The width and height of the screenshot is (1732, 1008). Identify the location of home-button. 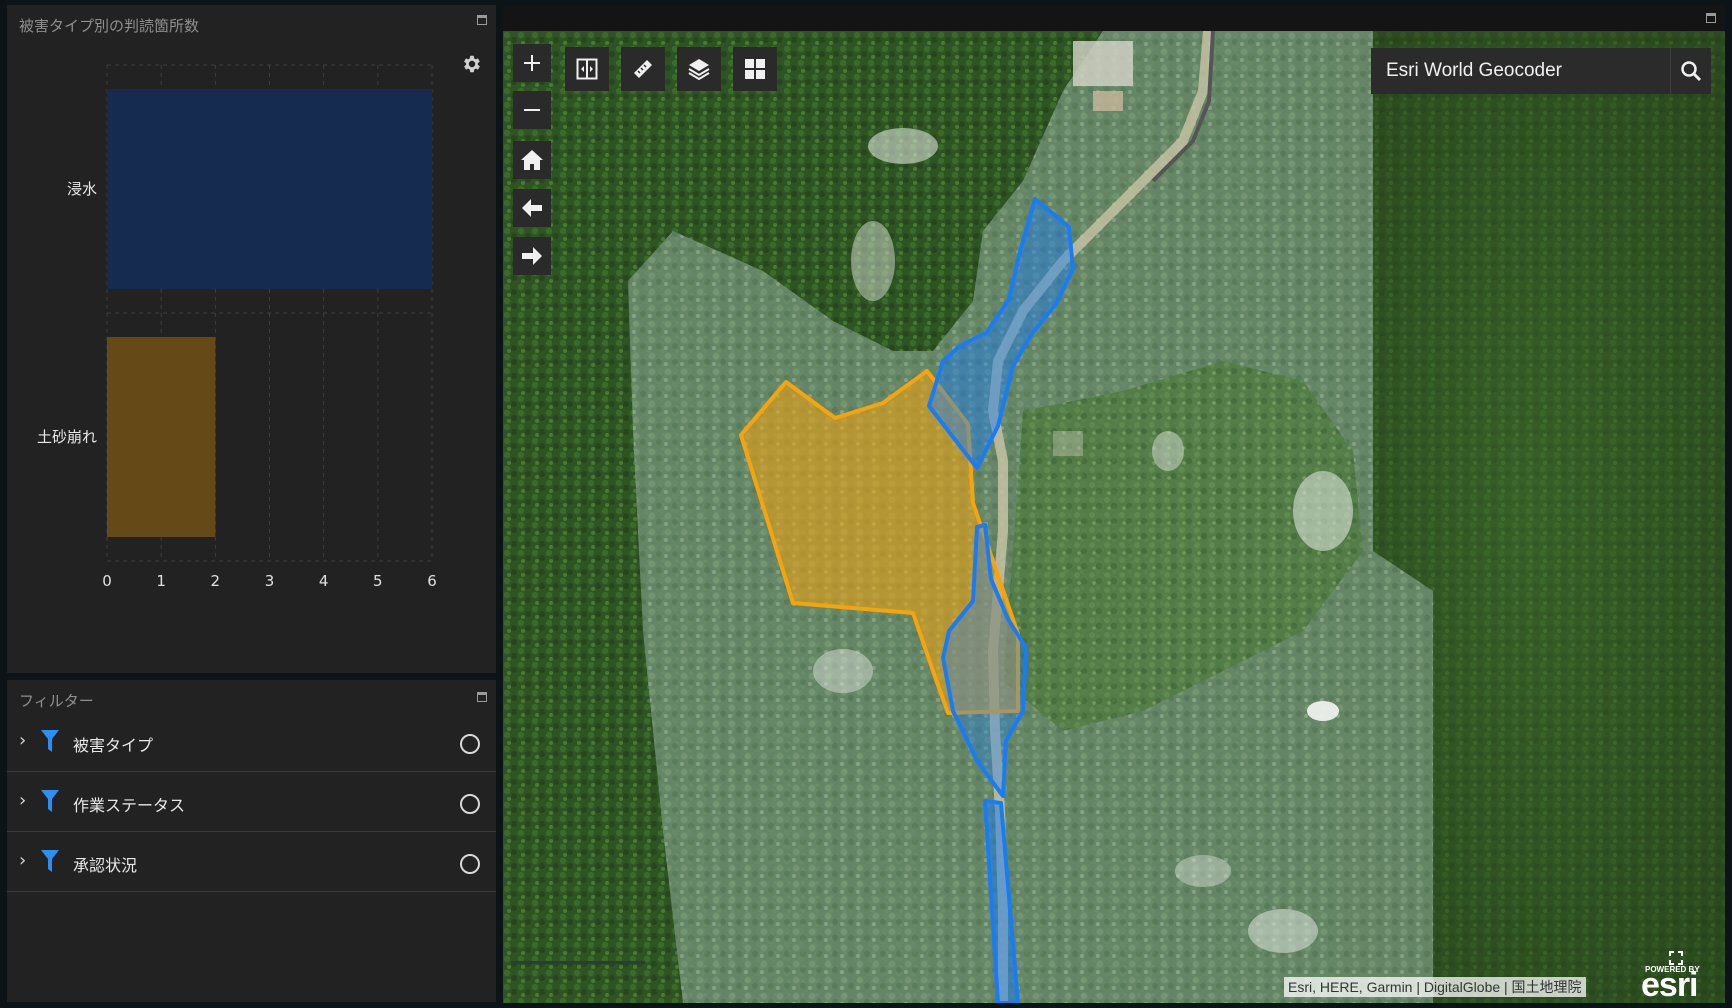
(532, 160).